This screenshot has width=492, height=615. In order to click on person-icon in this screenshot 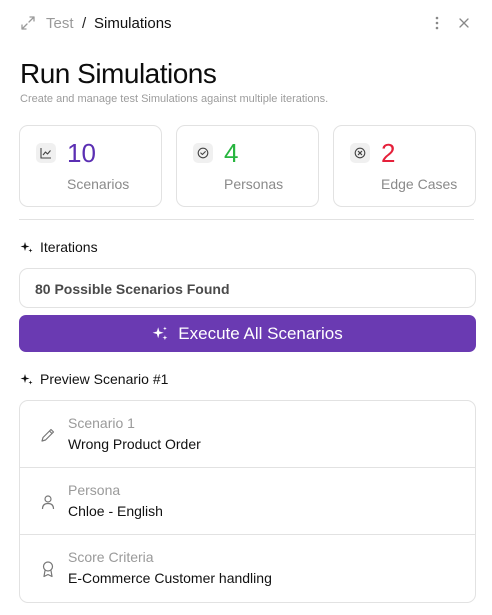, I will do `click(48, 502)`.